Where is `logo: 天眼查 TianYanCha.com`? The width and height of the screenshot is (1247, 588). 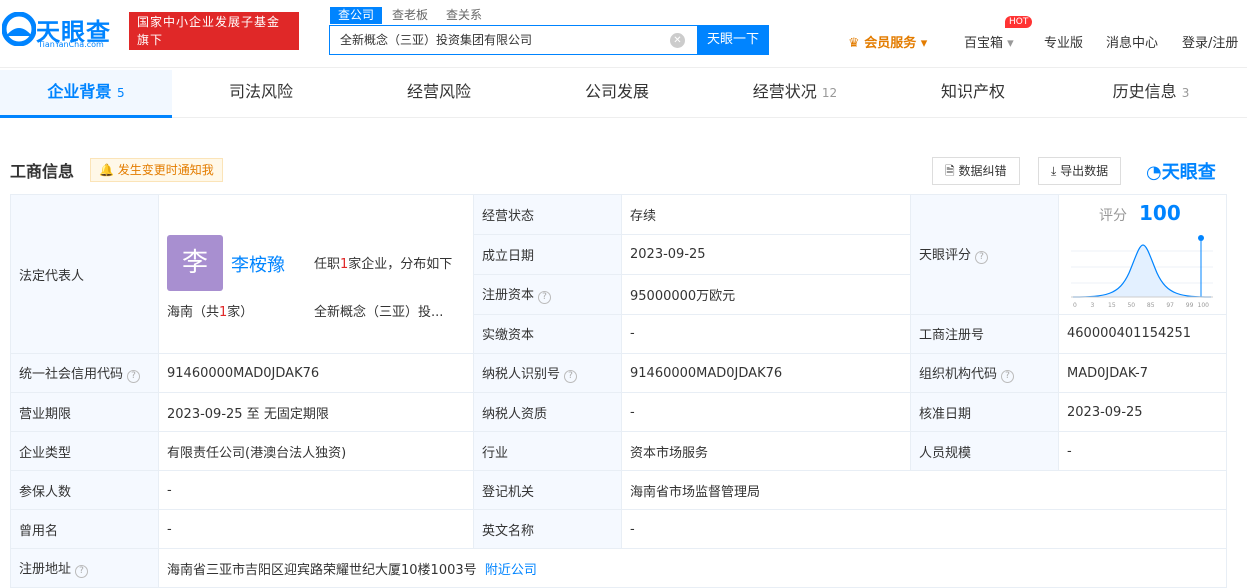
logo: 天眼查 TianYanCha.com is located at coordinates (61, 32).